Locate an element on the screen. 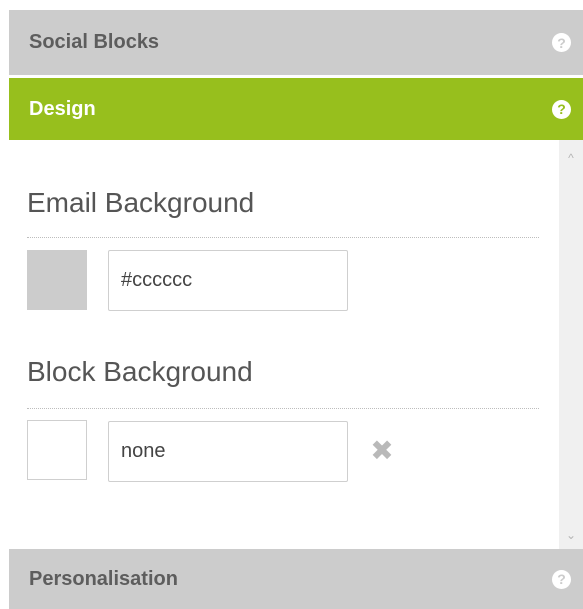  personalisation-title: Personalisation is located at coordinates (103, 578).